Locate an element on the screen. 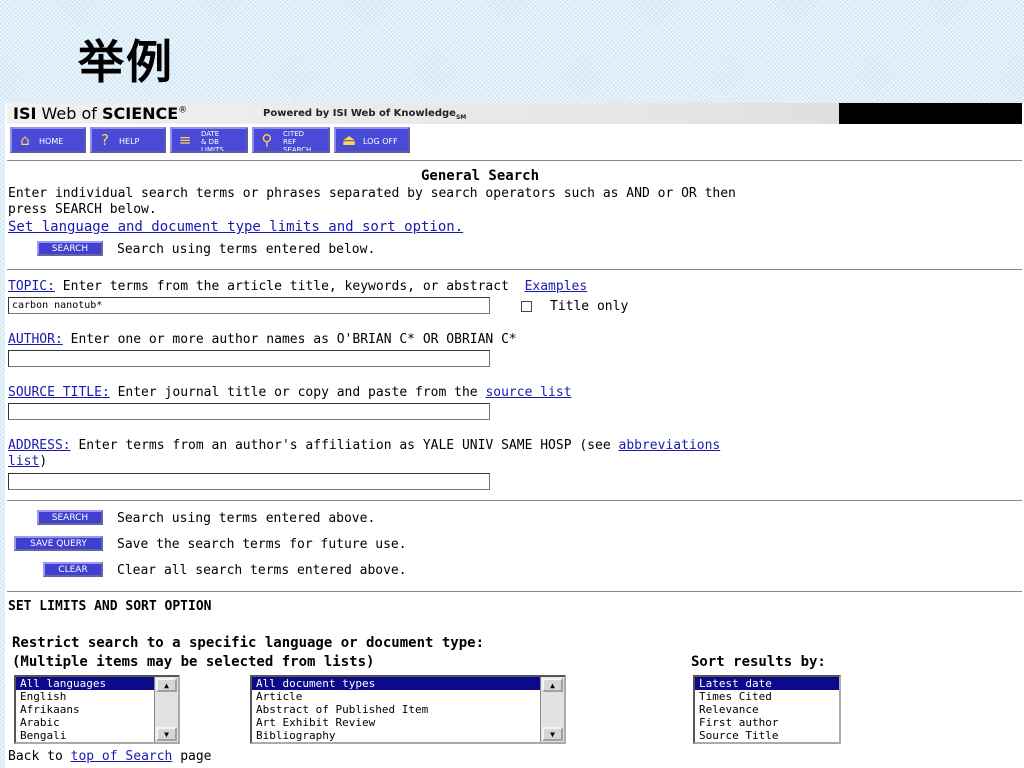 This screenshot has height=768, width=1024. sort-option: First author is located at coordinates (767, 722).